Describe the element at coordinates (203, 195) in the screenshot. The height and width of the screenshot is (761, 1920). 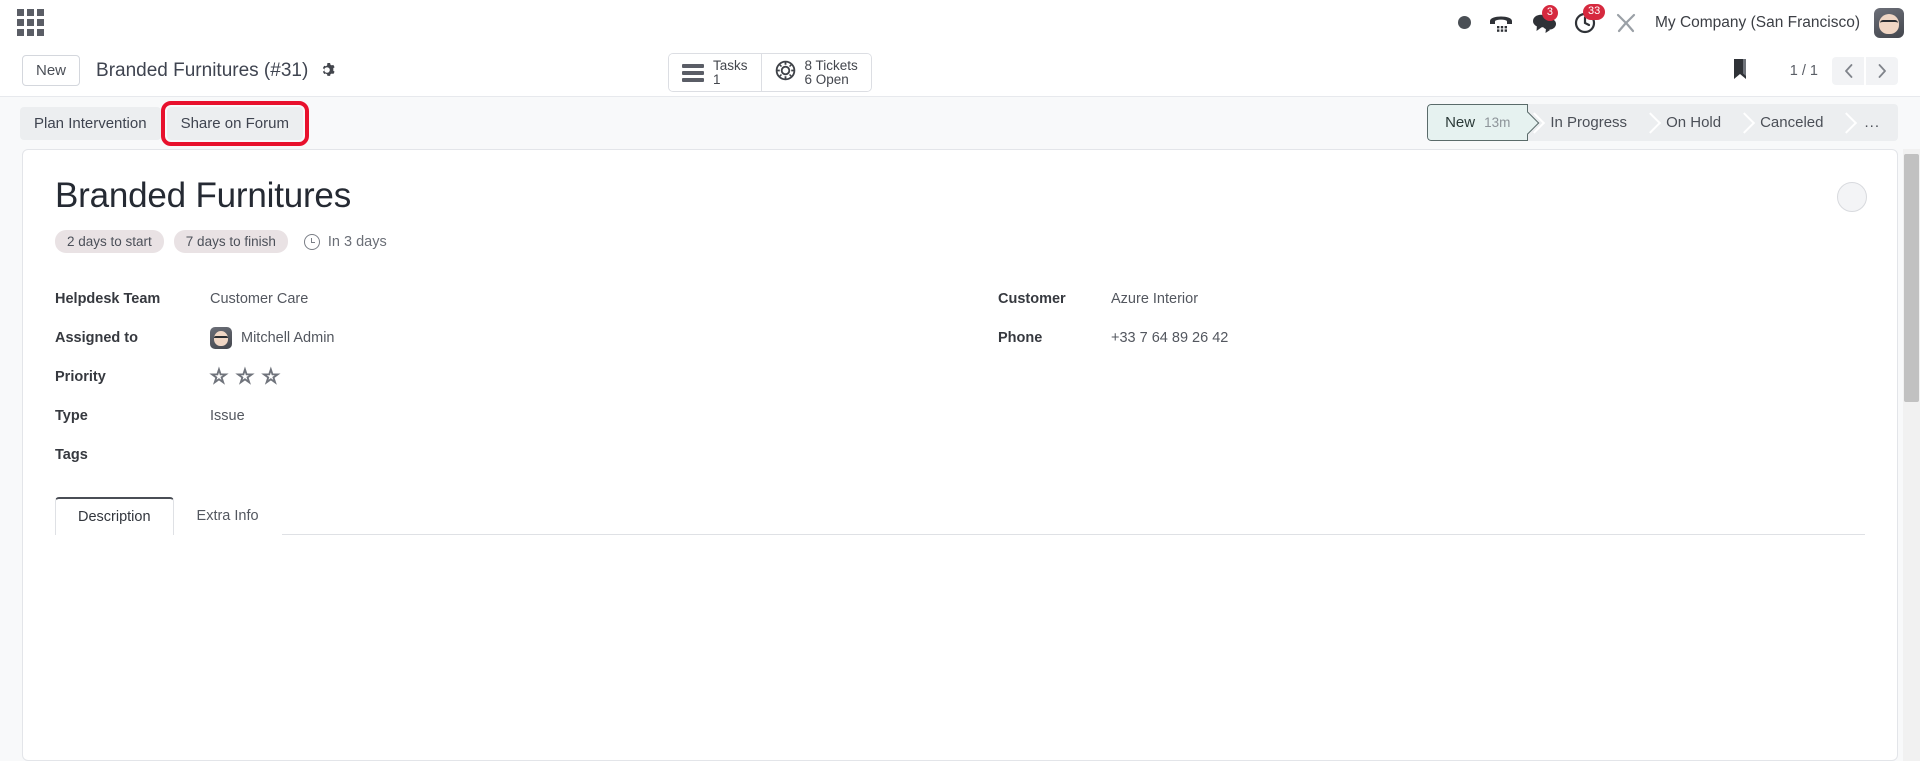
I see `page-title: Branded Furnitures` at that location.